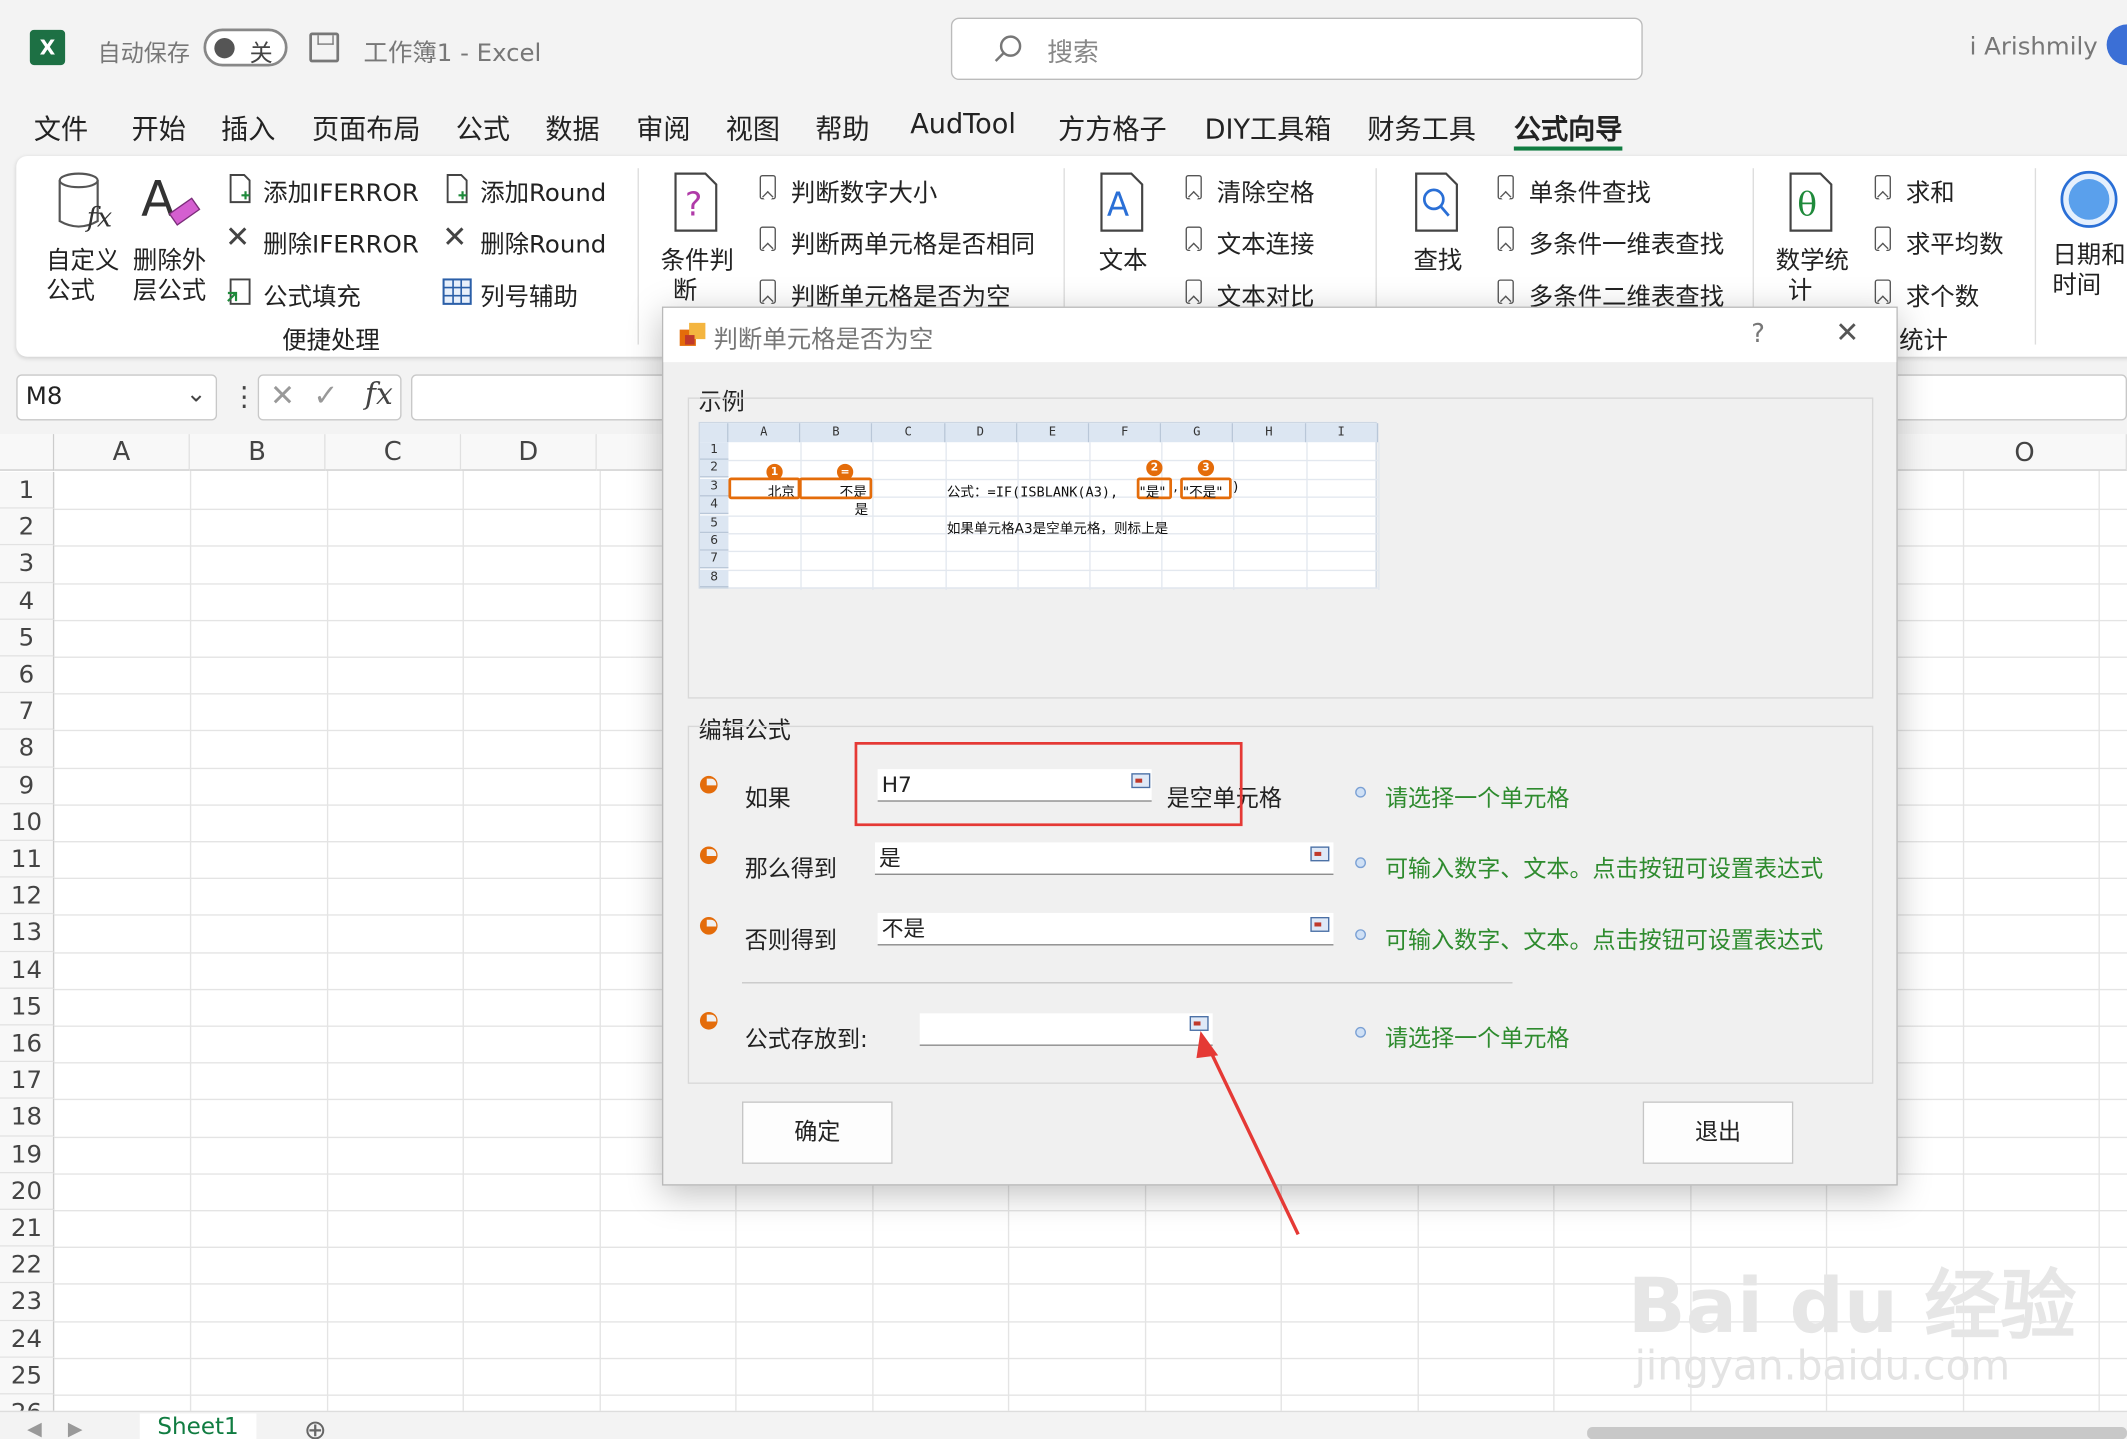 The height and width of the screenshot is (1439, 2127). What do you see at coordinates (1857, 1433) in the screenshot?
I see `horizontal-scrollbar` at bounding box center [1857, 1433].